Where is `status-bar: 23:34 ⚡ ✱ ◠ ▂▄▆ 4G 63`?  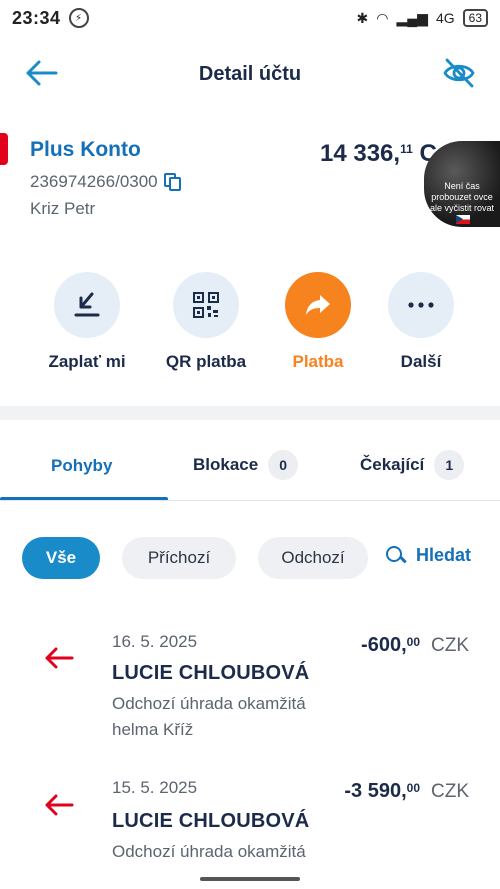
status-bar: 23:34 ⚡ ✱ ◠ ▂▄▆ 4G 63 is located at coordinates (250, 18).